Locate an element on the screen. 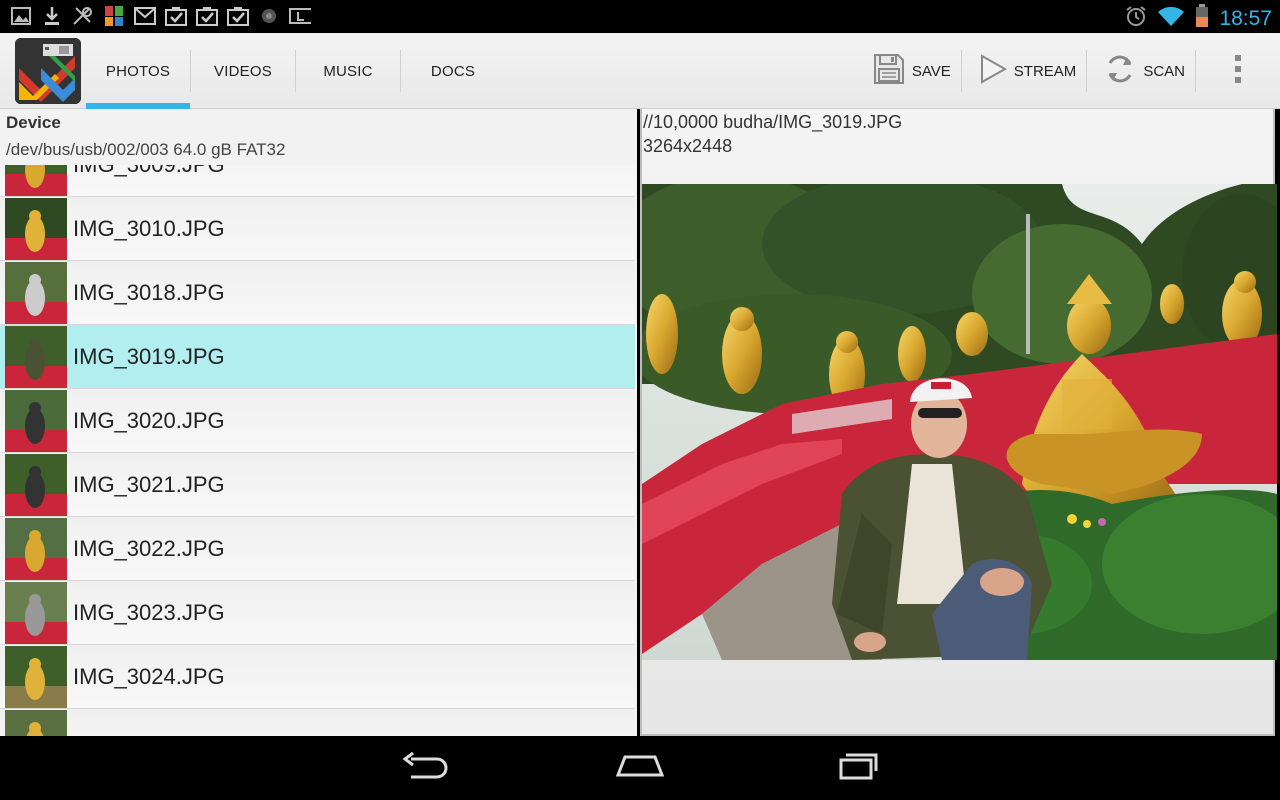 Image resolution: width=1280 pixels, height=800 pixels. file-name: IMG_3024.JPG is located at coordinates (149, 676).